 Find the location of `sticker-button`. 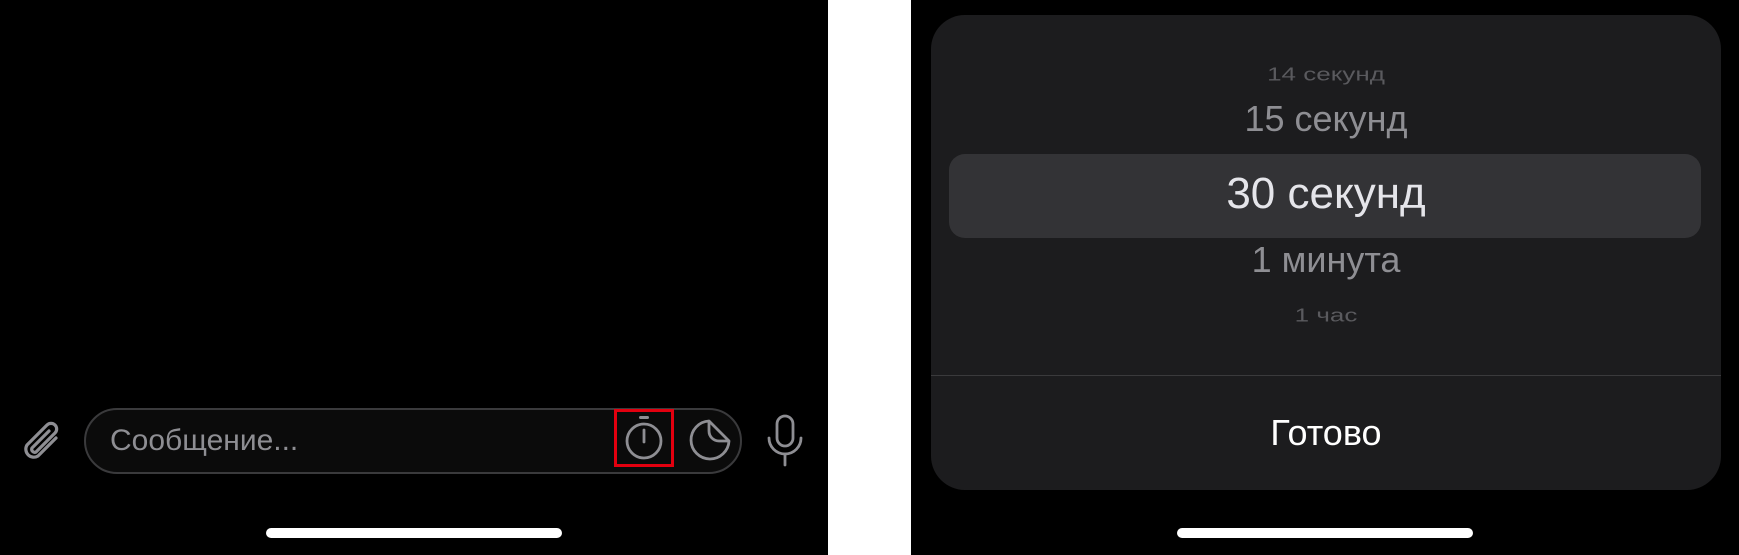

sticker-button is located at coordinates (710, 440).